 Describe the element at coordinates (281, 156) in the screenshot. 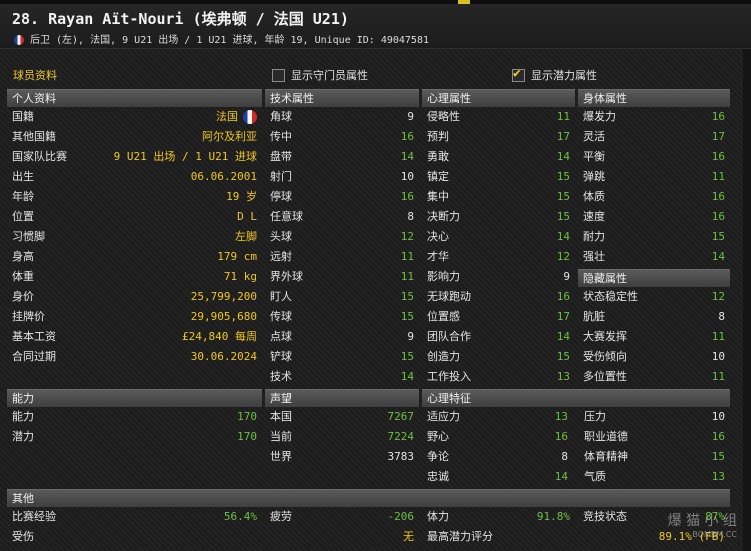

I see `attribute-label: 盘带` at that location.